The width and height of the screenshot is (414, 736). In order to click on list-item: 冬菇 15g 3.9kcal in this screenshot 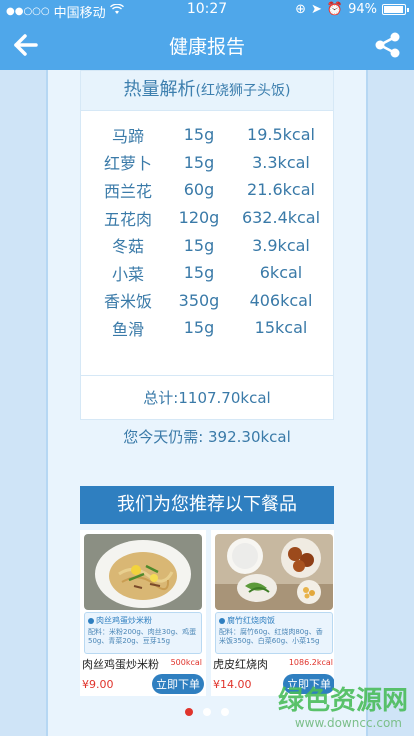, I will do `click(207, 245)`.